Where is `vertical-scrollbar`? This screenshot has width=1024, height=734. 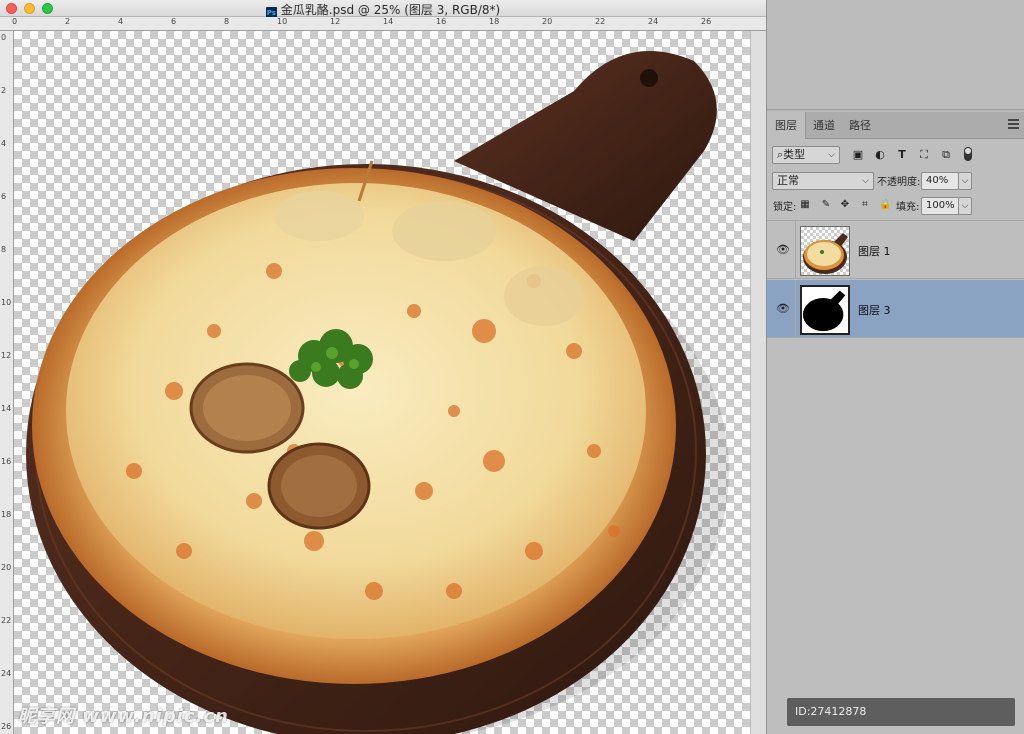
vertical-scrollbar is located at coordinates (758, 382).